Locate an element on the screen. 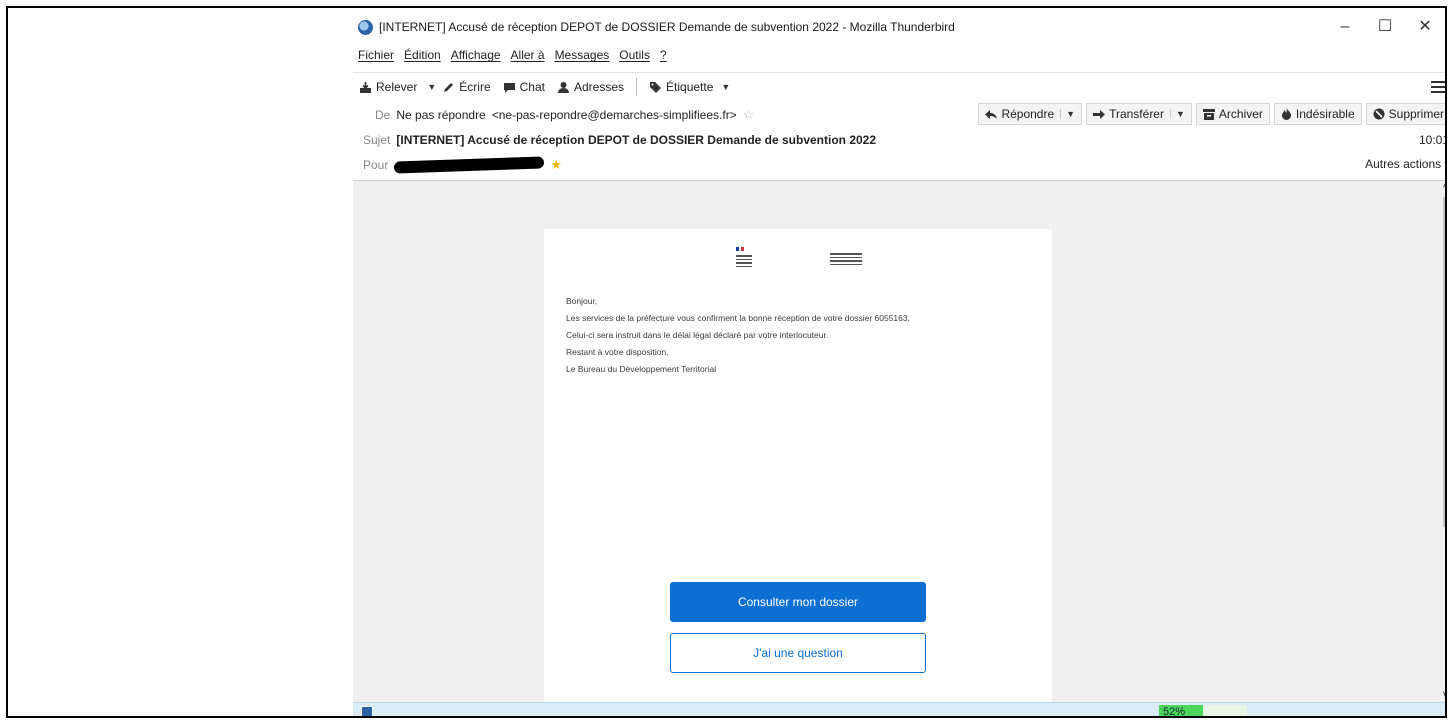 Image resolution: width=1455 pixels, height=724 pixels. consulter-dossier-button: Consulter mon dossier is located at coordinates (798, 602).